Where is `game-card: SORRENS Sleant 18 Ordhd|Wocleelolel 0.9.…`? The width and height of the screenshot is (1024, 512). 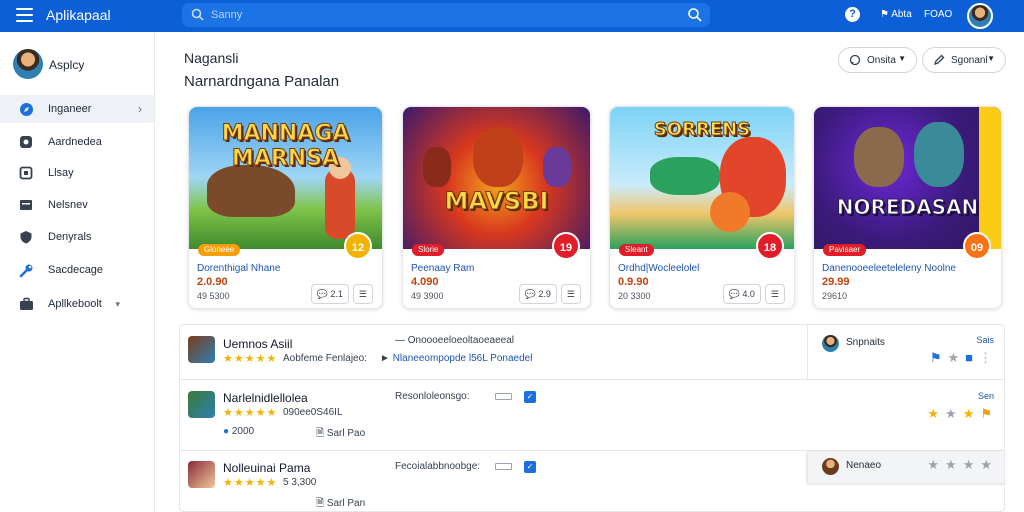 game-card: SORRENS Sleant 18 Ordhd|Wocleelolel 0.9.… is located at coordinates (702, 207).